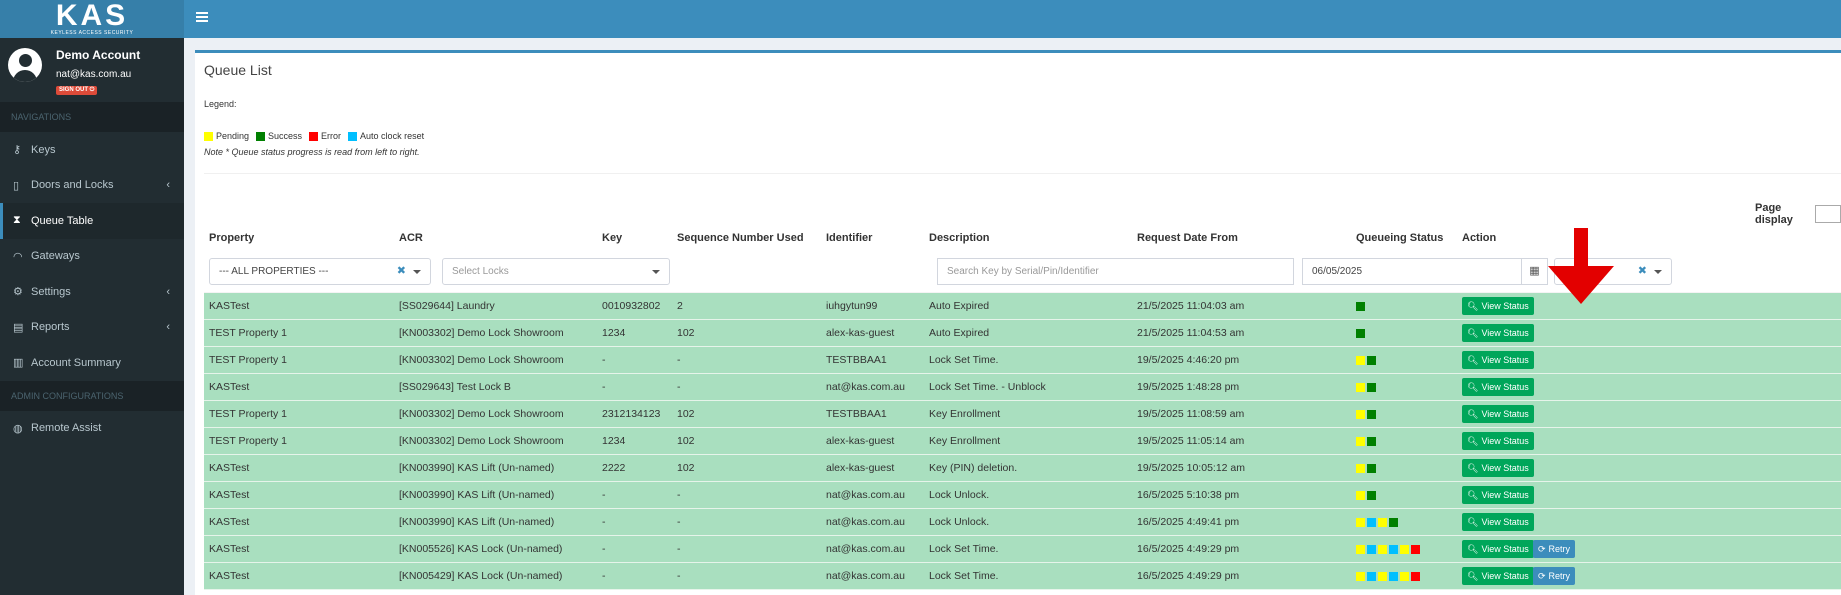 This screenshot has height=595, width=1841. Describe the element at coordinates (77, 90) in the screenshot. I see `sign-out-button: SIGN OUT ⏻` at that location.